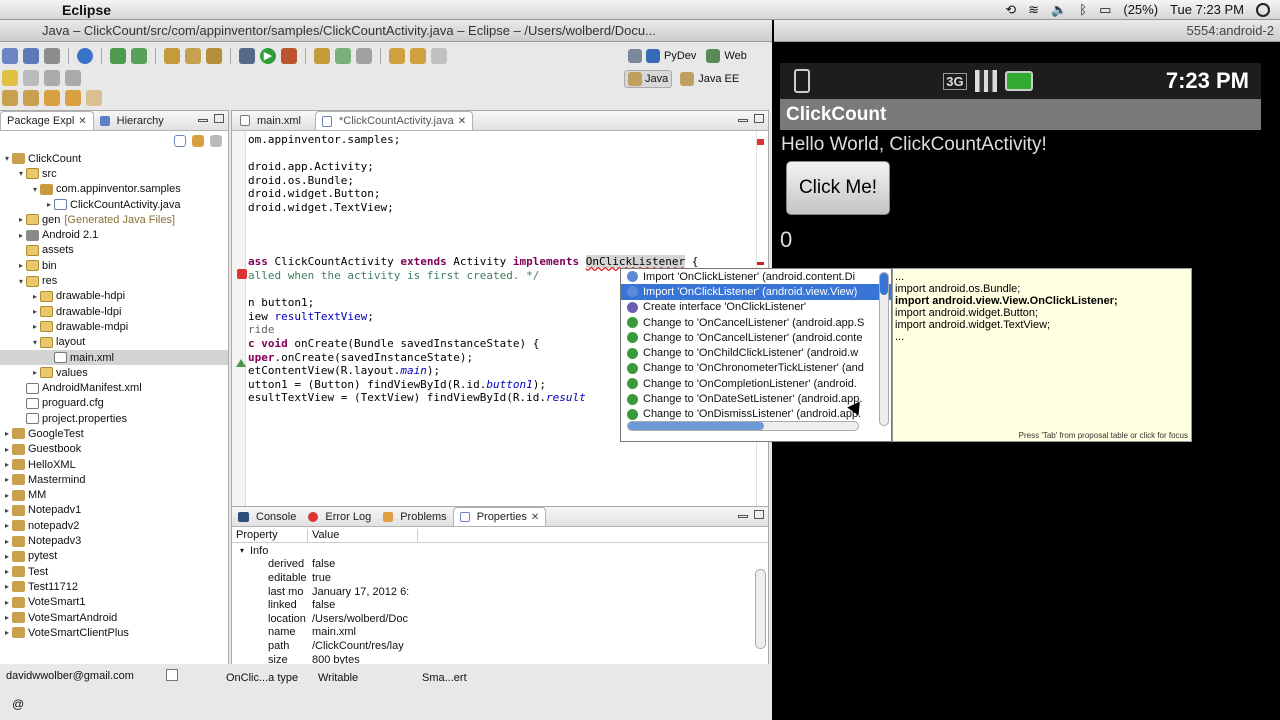  Describe the element at coordinates (114, 173) in the screenshot. I see `tree-item: ▾ src` at that location.